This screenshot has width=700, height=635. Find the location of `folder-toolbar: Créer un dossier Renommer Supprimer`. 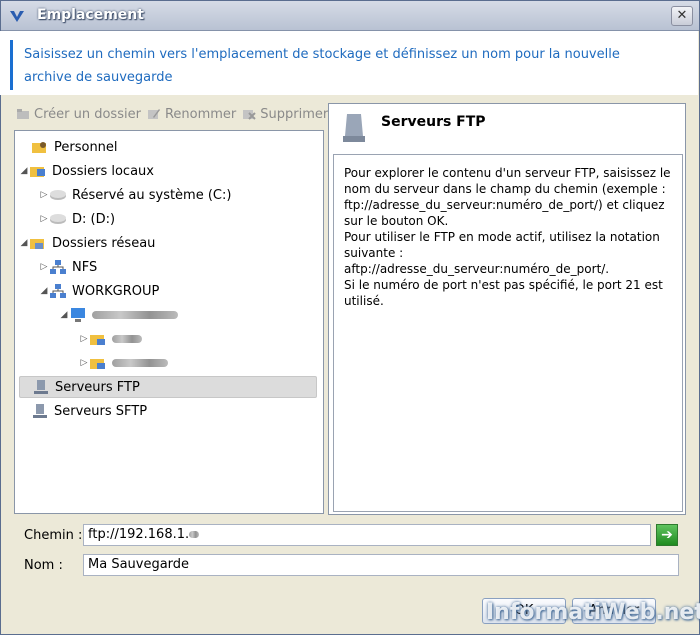

folder-toolbar: Créer un dossier Renommer Supprimer is located at coordinates (172, 114).